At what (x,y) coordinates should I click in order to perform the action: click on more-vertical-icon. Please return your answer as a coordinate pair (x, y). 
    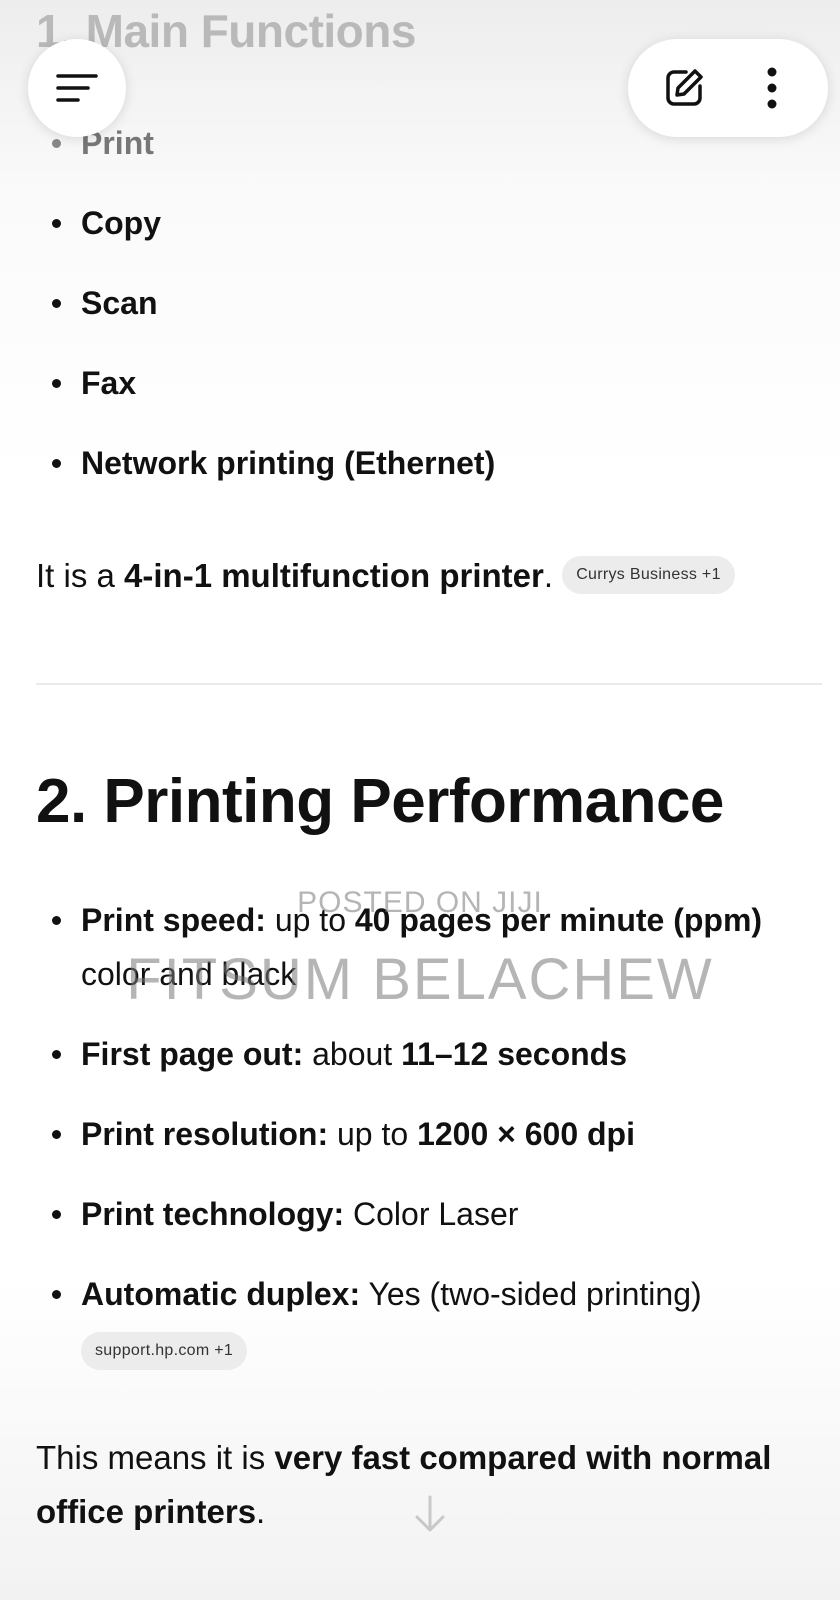
    Looking at the image, I should click on (772, 88).